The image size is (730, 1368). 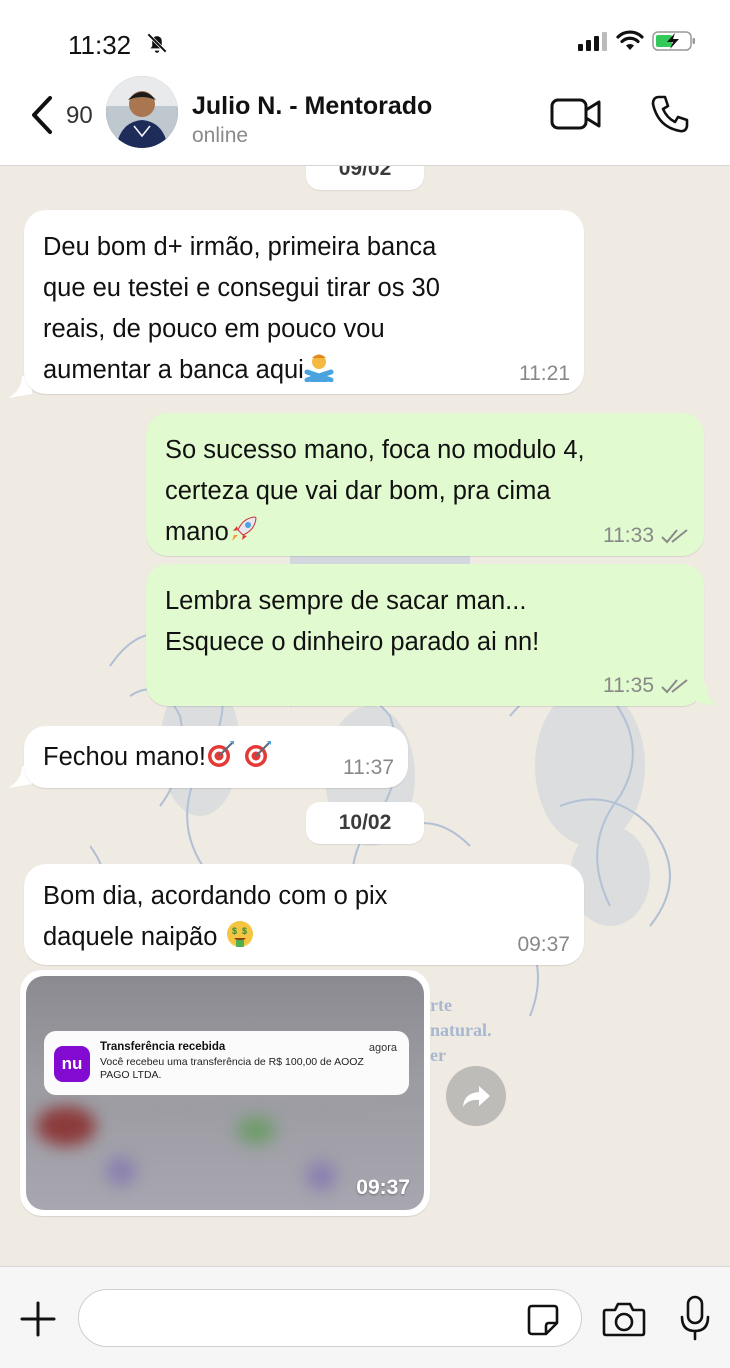 I want to click on nubank-logo: nu, so click(x=72, y=1064).